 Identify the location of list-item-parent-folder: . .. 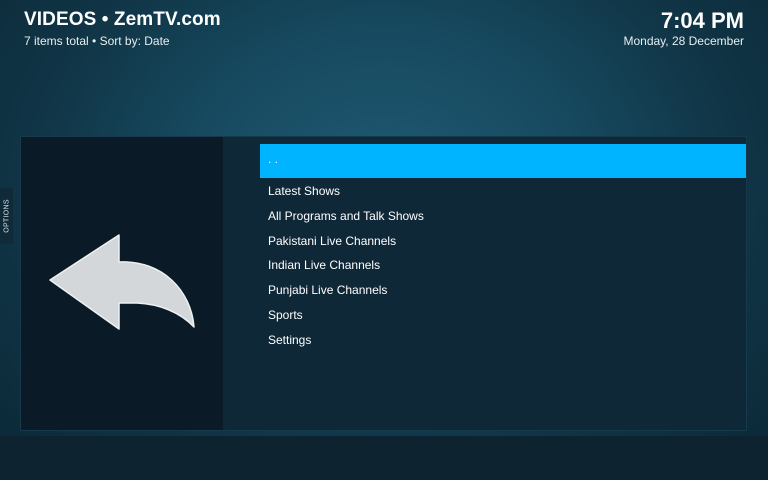
(503, 161).